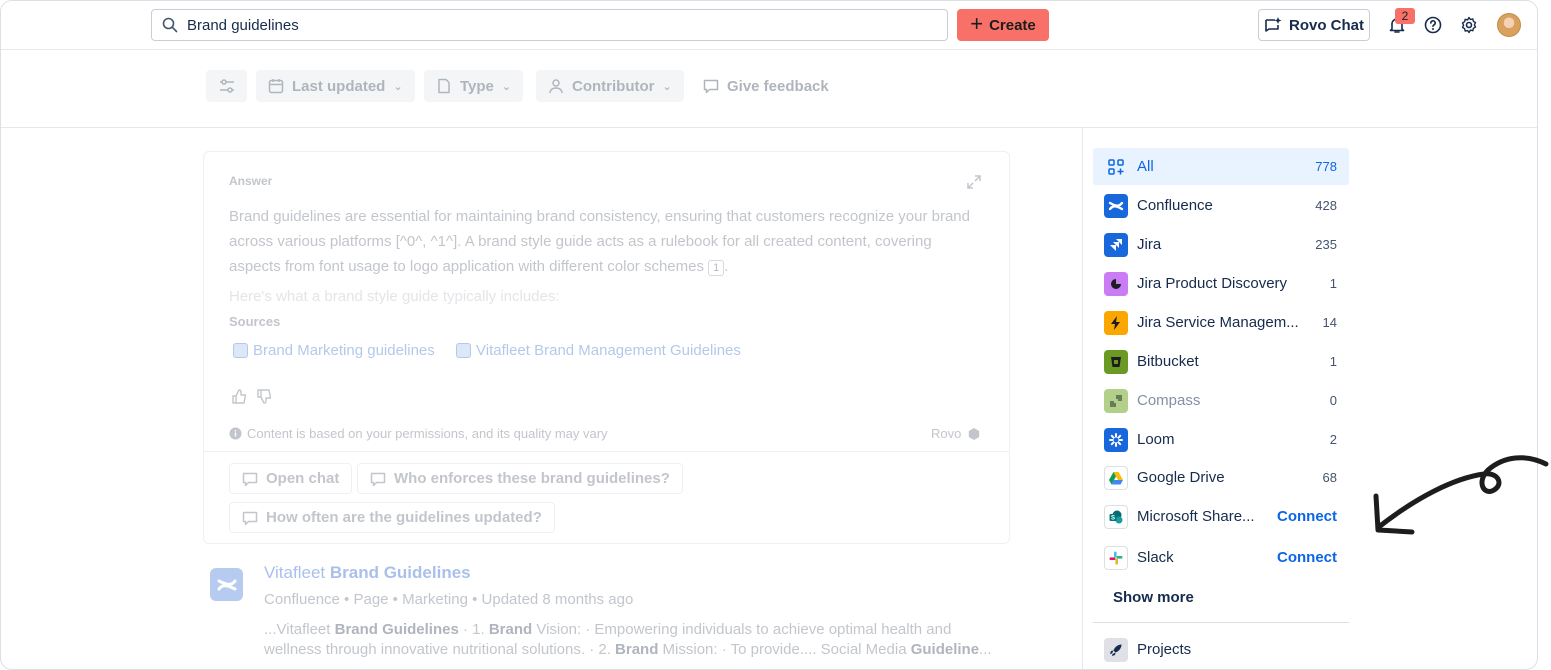 This screenshot has width=1551, height=670. Describe the element at coordinates (400, 572) in the screenshot. I see `result-title-bold: Brand Guidelines` at that location.